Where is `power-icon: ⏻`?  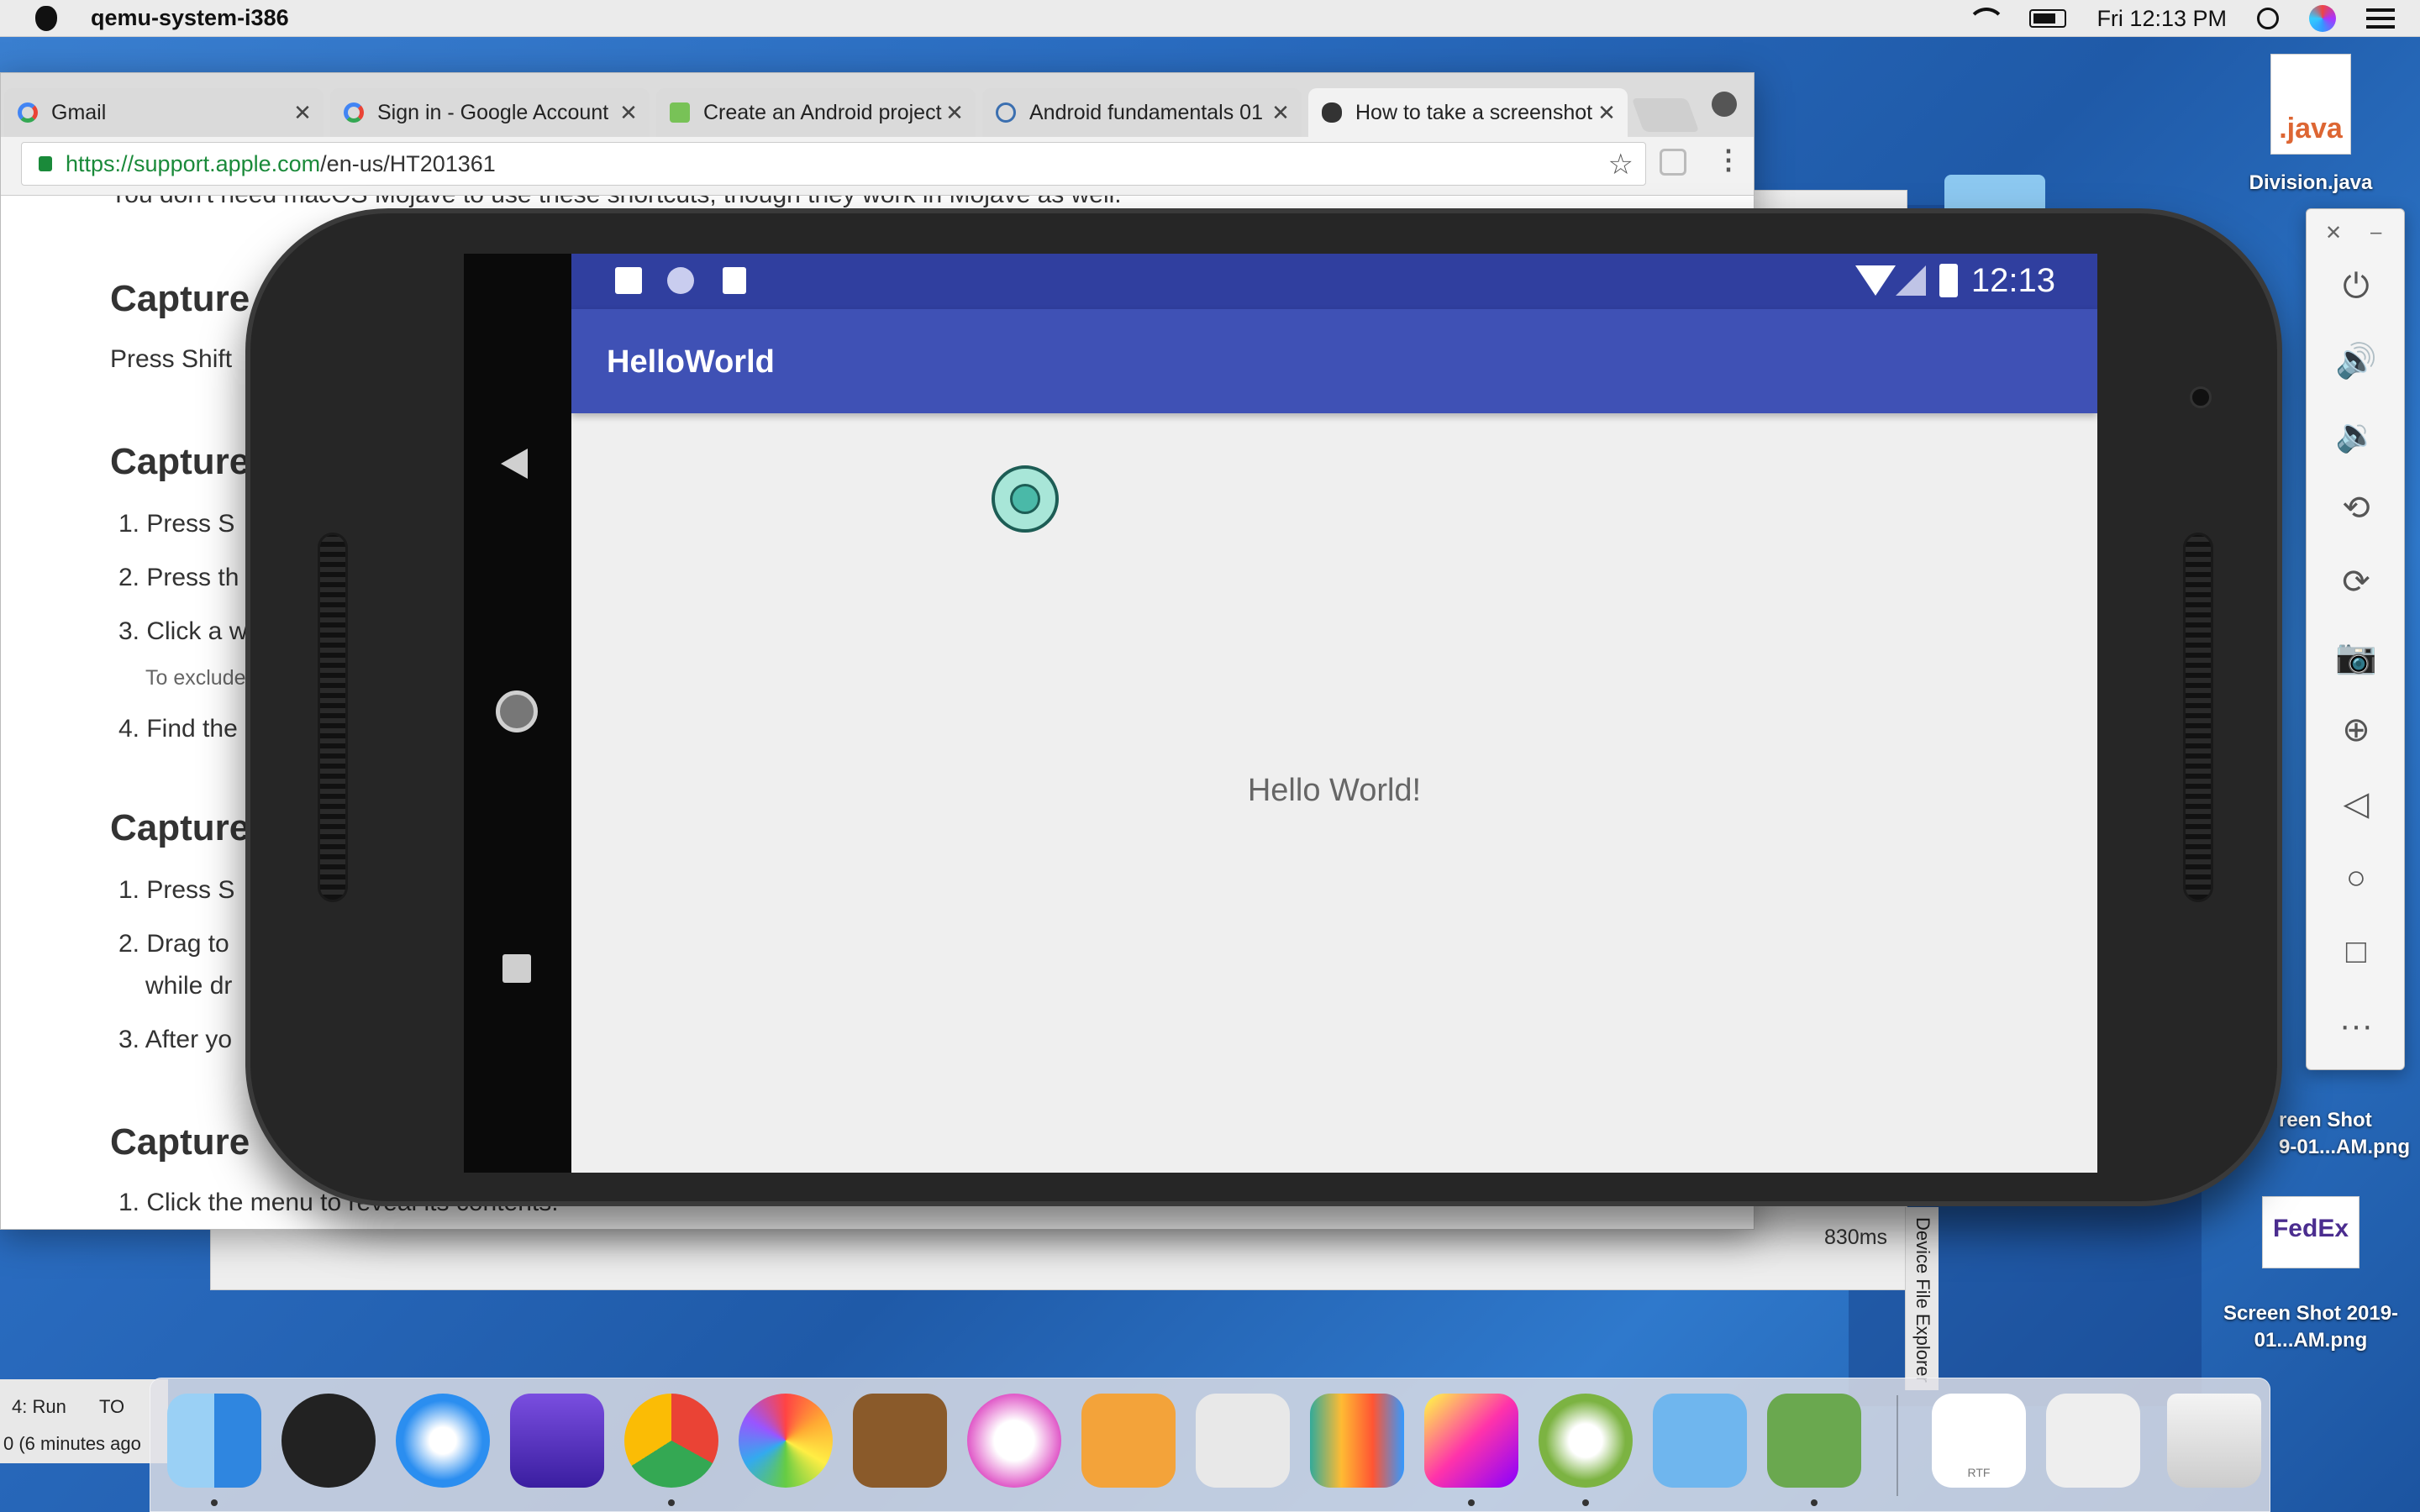 power-icon: ⏻ is located at coordinates (2356, 286).